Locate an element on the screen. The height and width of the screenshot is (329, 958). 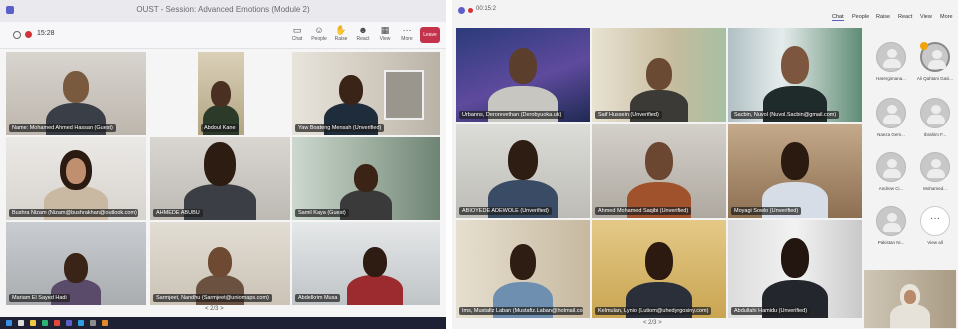
participant-name: Mariam El Sayed Hadi is located at coordinates (39, 298).